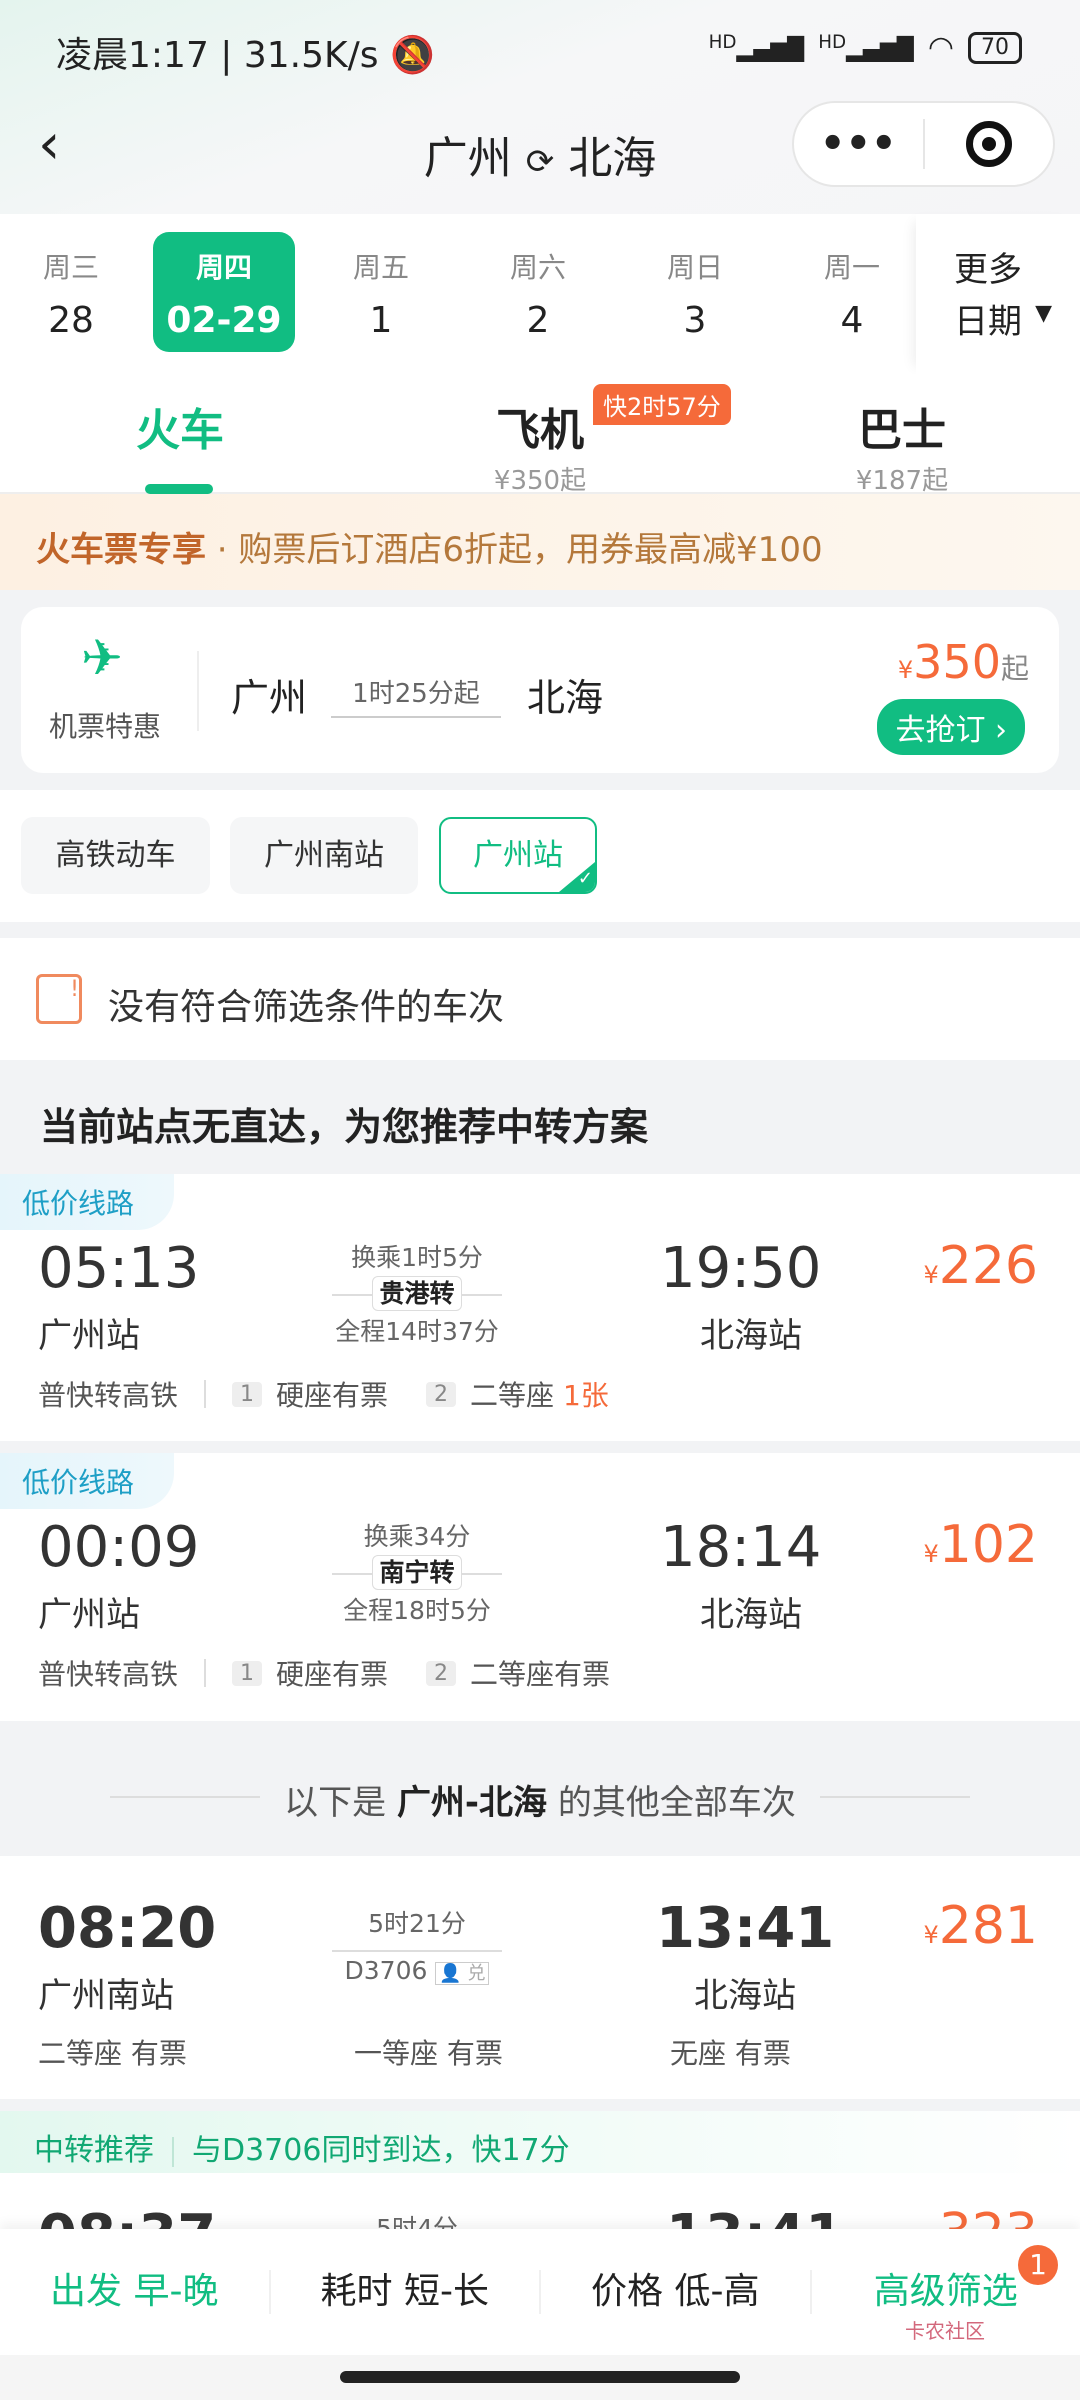 The height and width of the screenshot is (2400, 1080). Describe the element at coordinates (998, 294) in the screenshot. I see `more-dates-button: 更多日期 ▼` at that location.